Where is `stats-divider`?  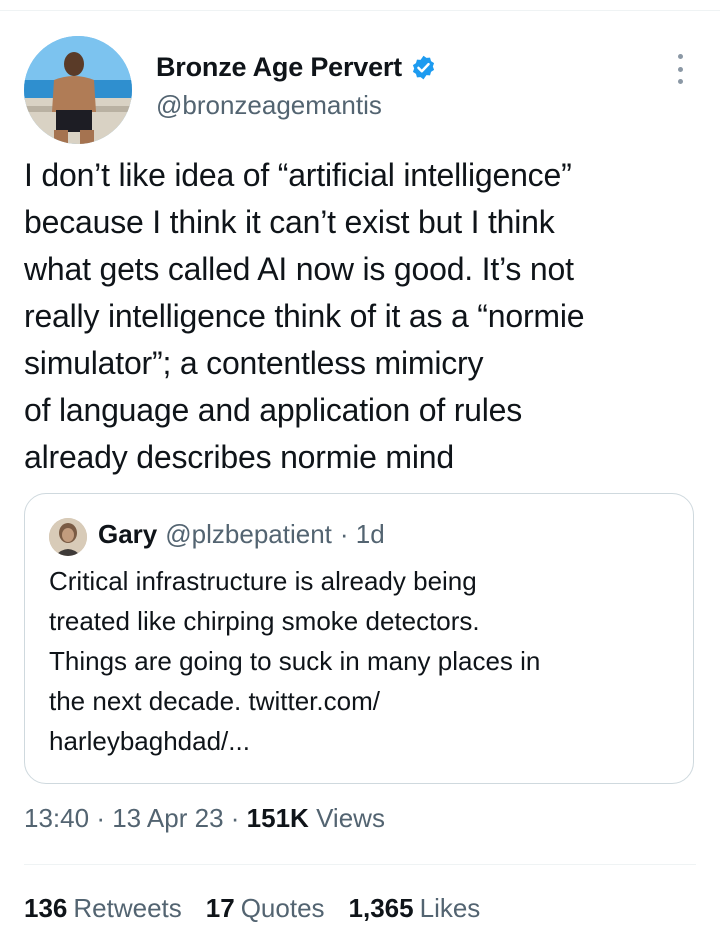 stats-divider is located at coordinates (360, 864).